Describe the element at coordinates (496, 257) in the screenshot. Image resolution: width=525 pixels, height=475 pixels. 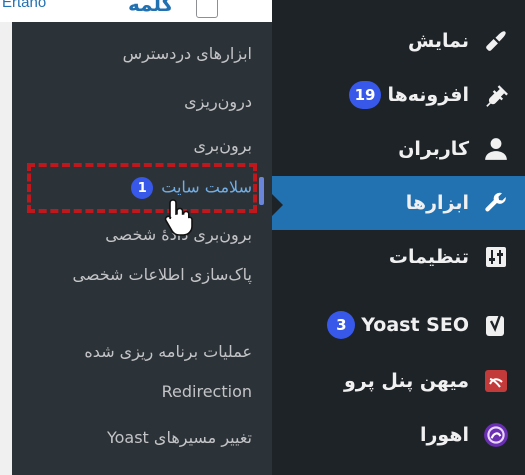
I see `settings-sliders-icon` at that location.